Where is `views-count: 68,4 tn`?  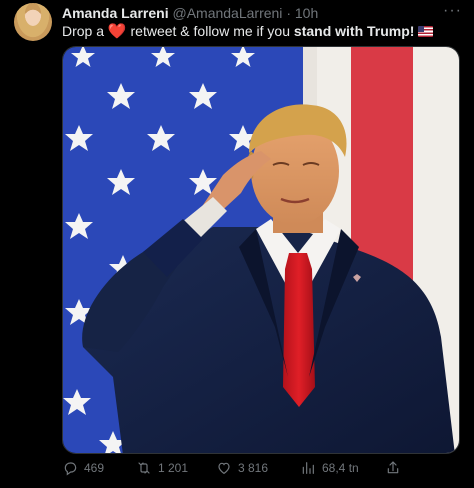
views-count: 68,4 tn is located at coordinates (340, 468).